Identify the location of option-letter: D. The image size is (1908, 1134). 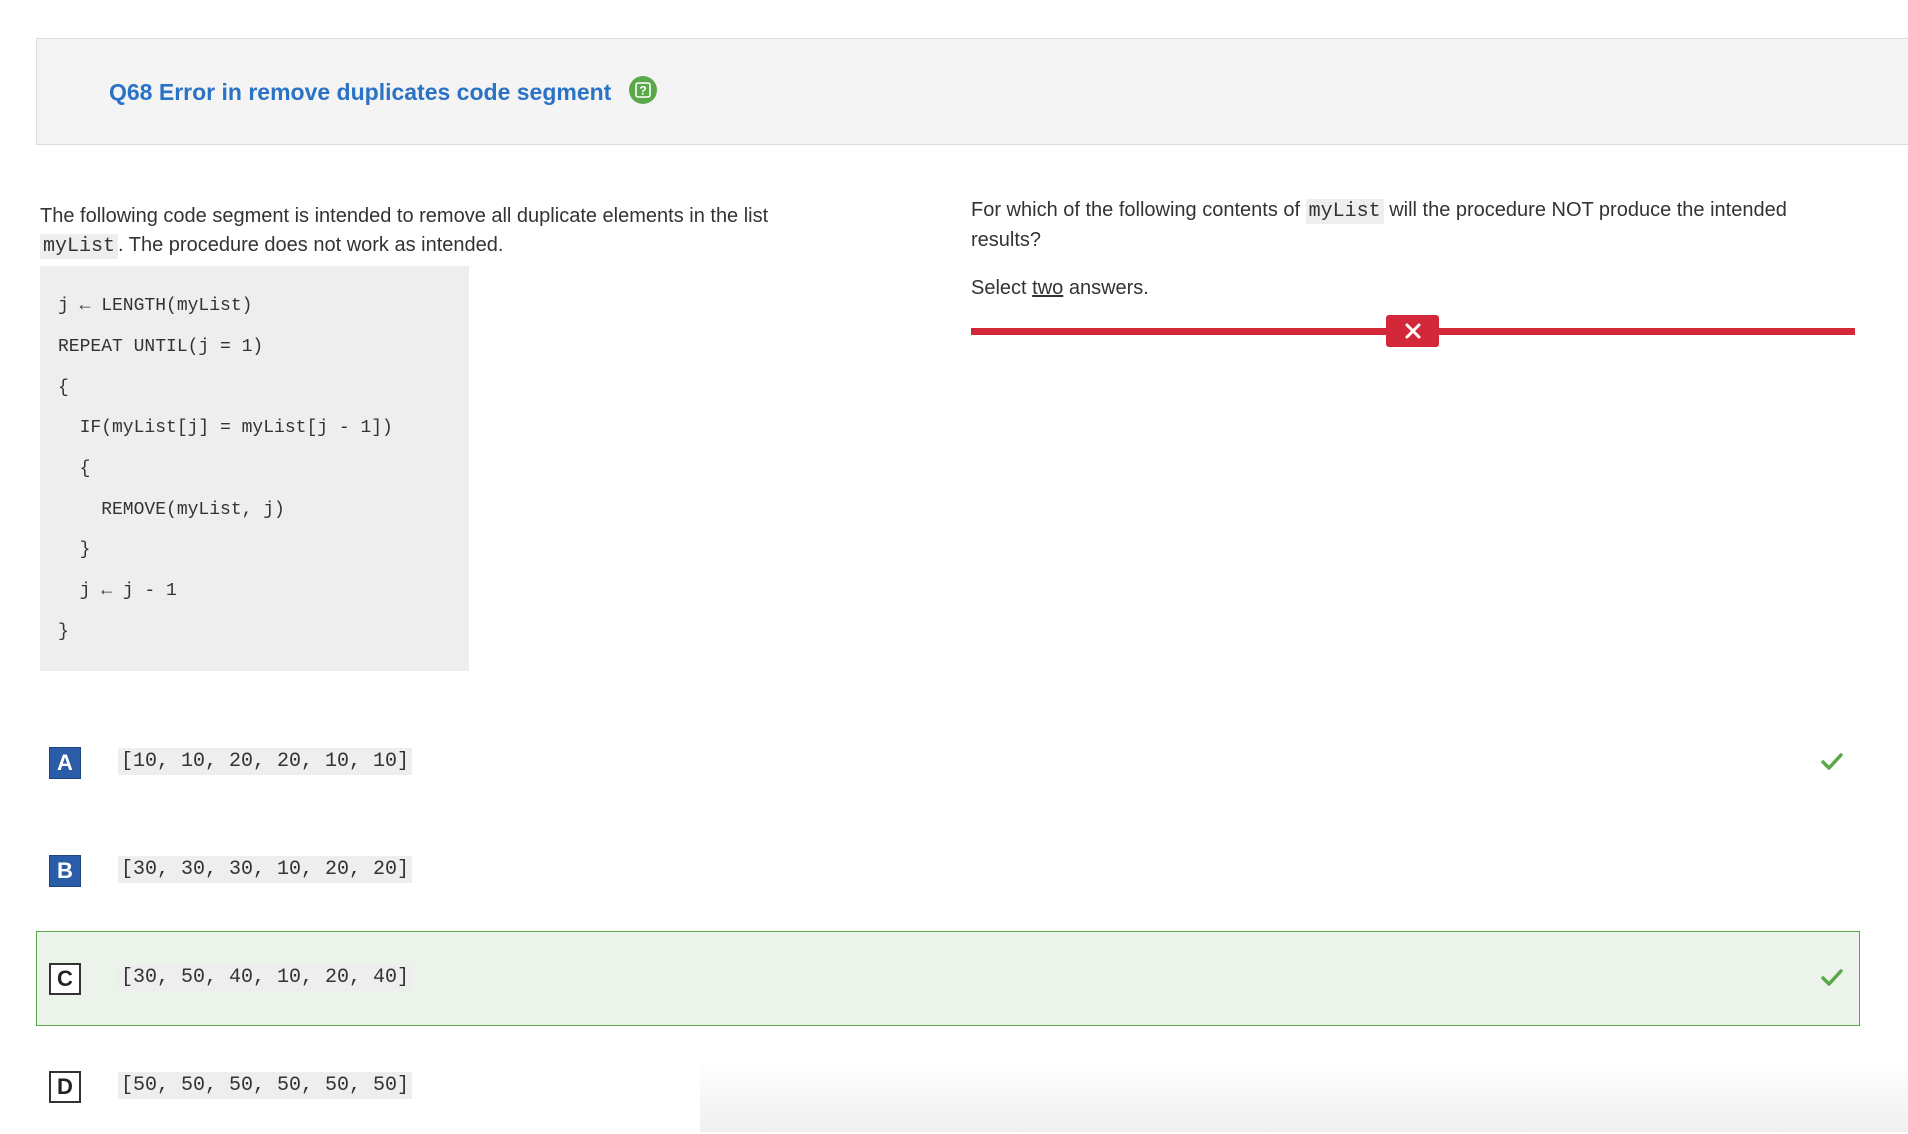
(65, 1087).